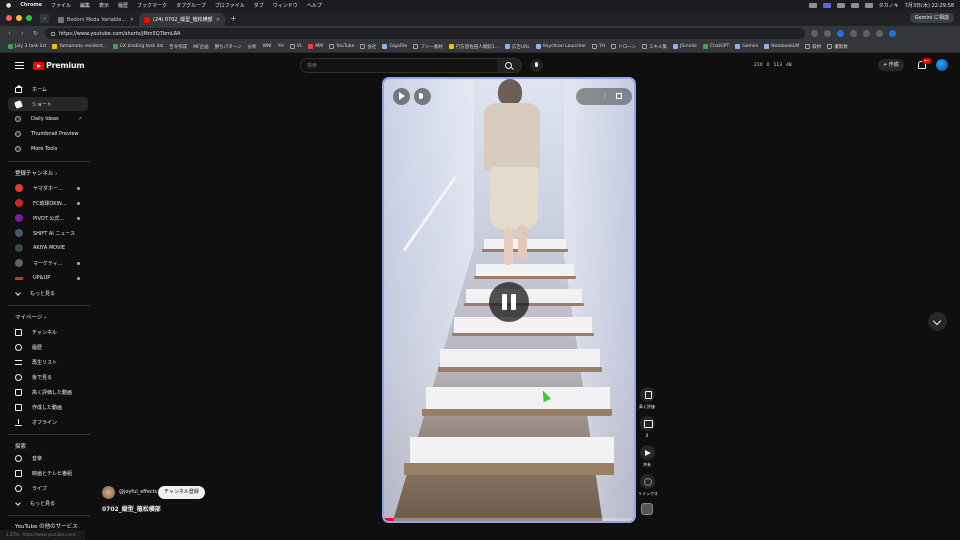 The image size is (960, 540). I want to click on search-box, so click(411, 65).